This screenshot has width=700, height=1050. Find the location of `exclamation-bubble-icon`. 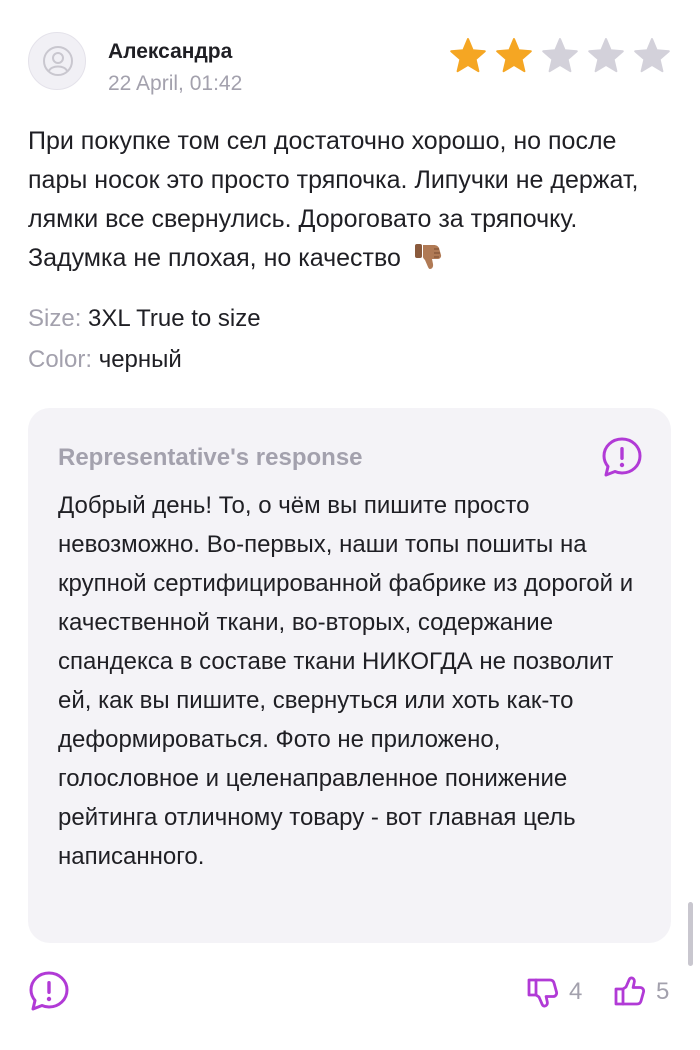

exclamation-bubble-icon is located at coordinates (622, 457).